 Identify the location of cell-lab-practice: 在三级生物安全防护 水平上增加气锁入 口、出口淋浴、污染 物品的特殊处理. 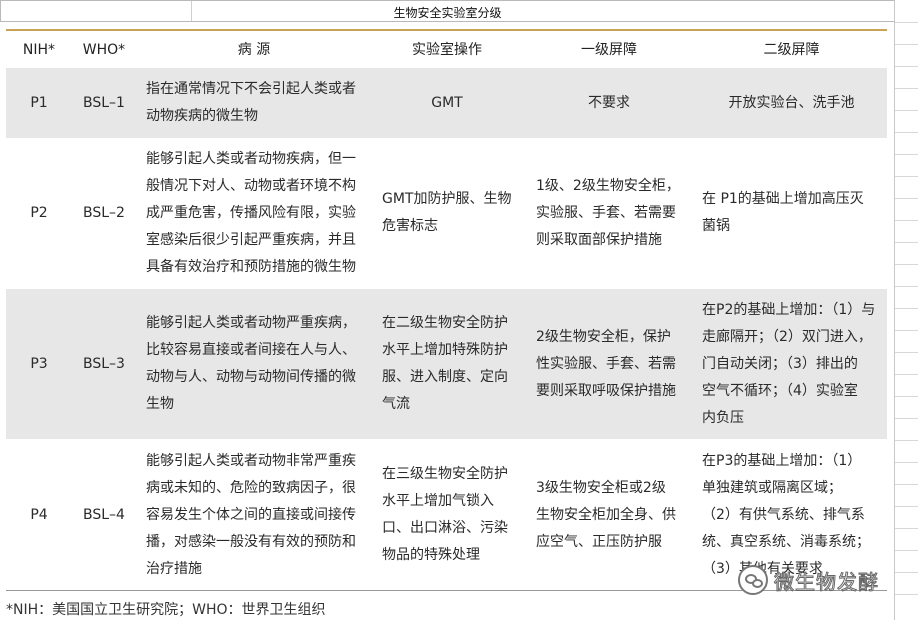
(445, 514).